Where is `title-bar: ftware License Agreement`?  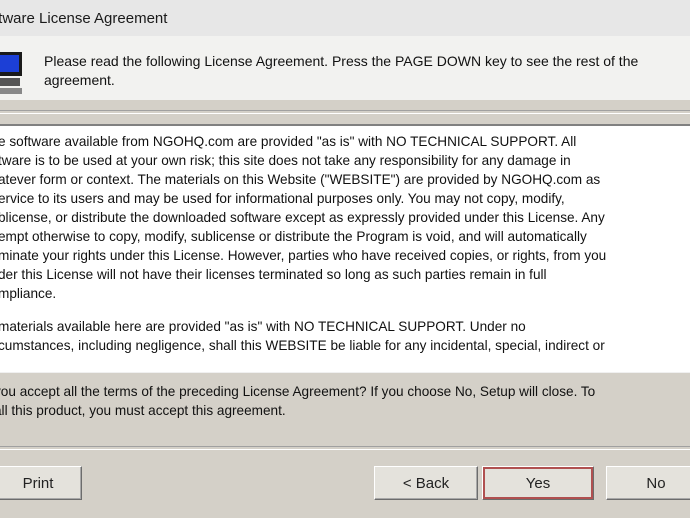 title-bar: ftware License Agreement is located at coordinates (345, 18).